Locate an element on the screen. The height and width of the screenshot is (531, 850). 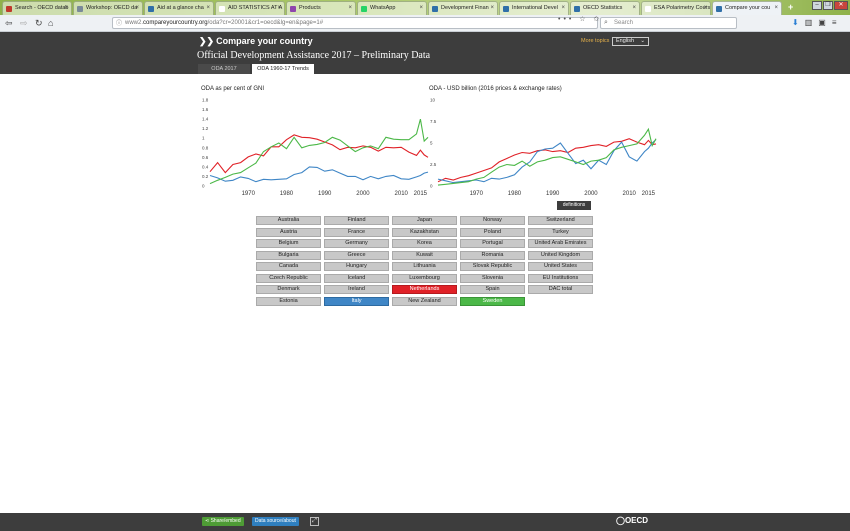
back-icon: ⇦ is located at coordinates (9, 23).